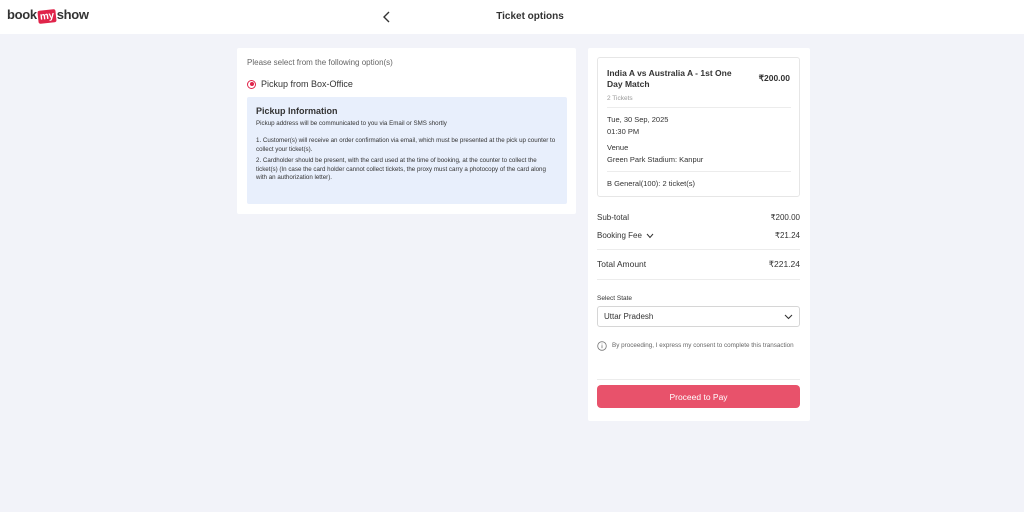 Image resolution: width=1024 pixels, height=512 pixels. Describe the element at coordinates (613, 217) in the screenshot. I see `subtotal-label: Sub-total` at that location.